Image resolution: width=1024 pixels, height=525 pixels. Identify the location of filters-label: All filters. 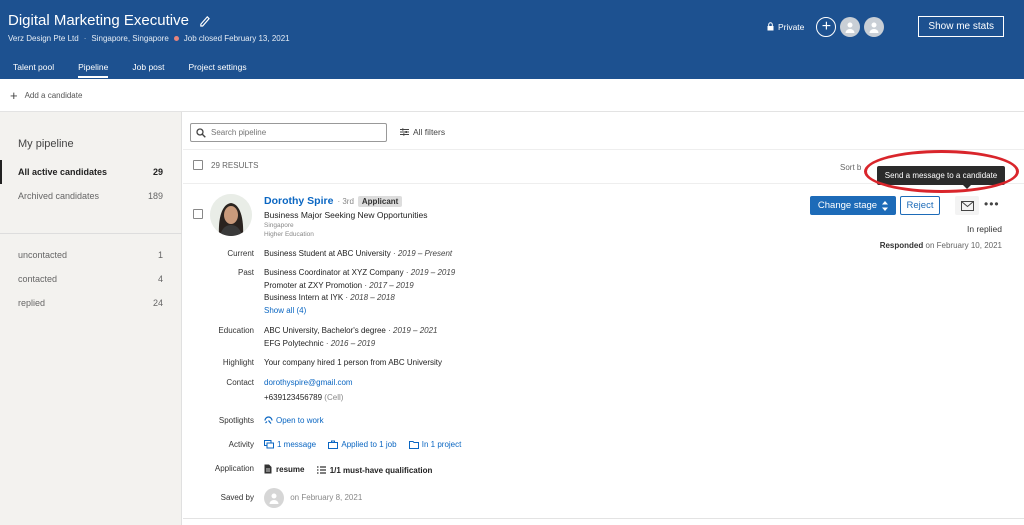
(429, 132).